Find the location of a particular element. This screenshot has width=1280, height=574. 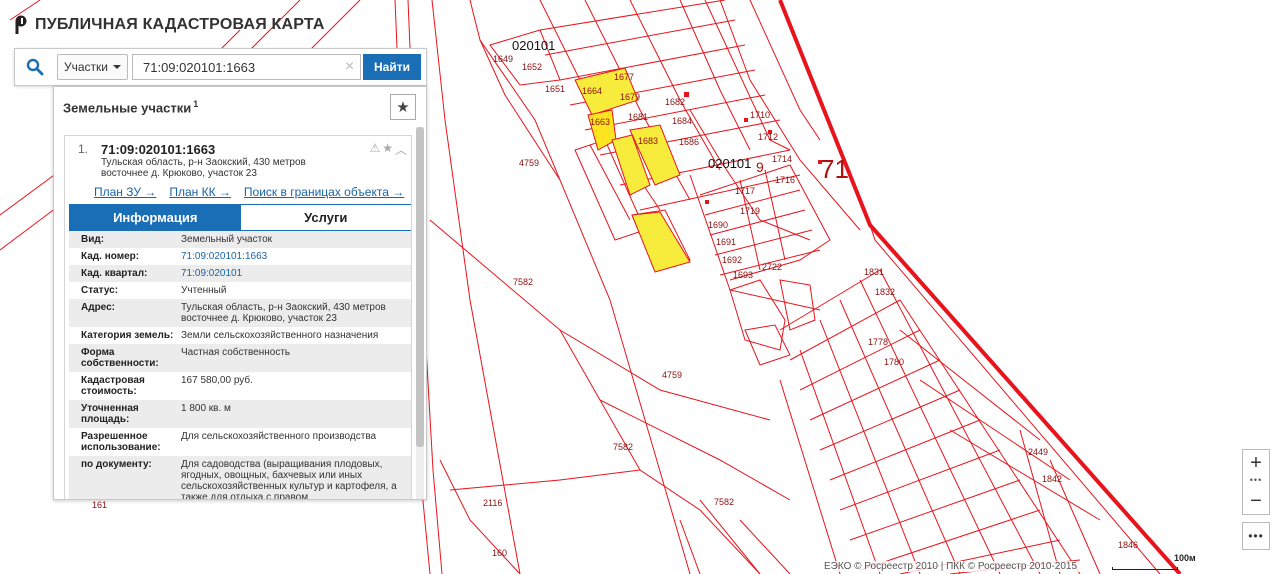

zoom-level-icon: ••• is located at coordinates (1256, 480).